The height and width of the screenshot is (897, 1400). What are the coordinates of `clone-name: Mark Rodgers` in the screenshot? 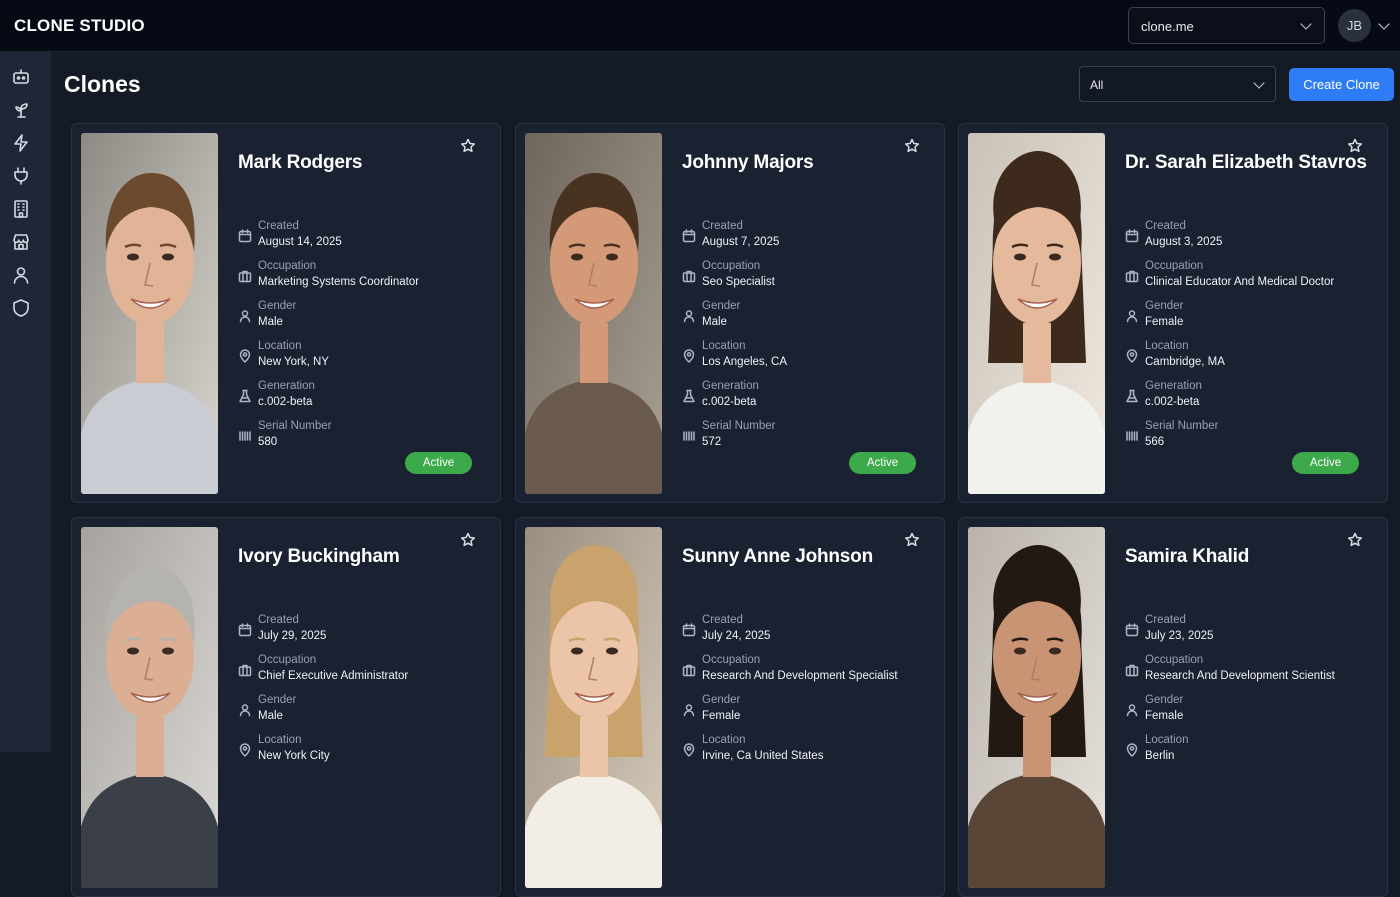 It's located at (300, 162).